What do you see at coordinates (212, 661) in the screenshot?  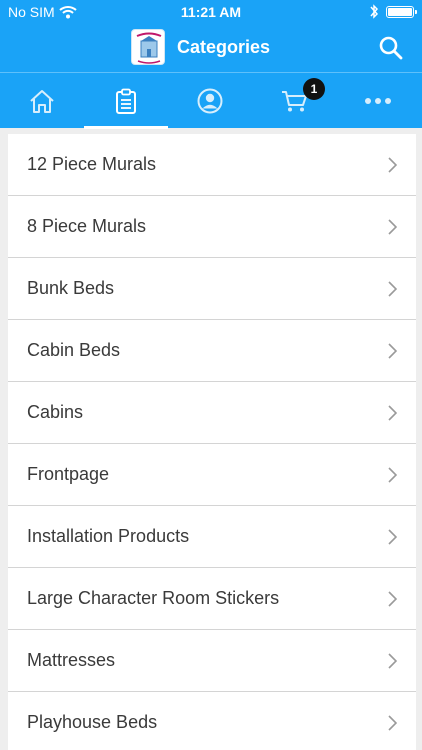 I see `category-row-mattresses: Mattresses` at bounding box center [212, 661].